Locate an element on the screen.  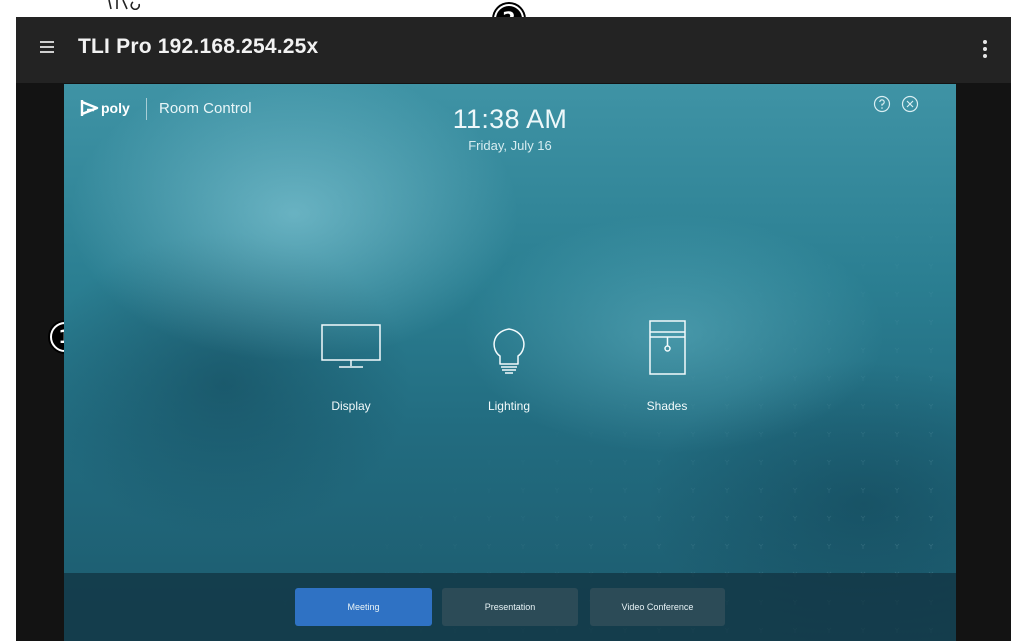
shades-label: Shades is located at coordinates (667, 406).